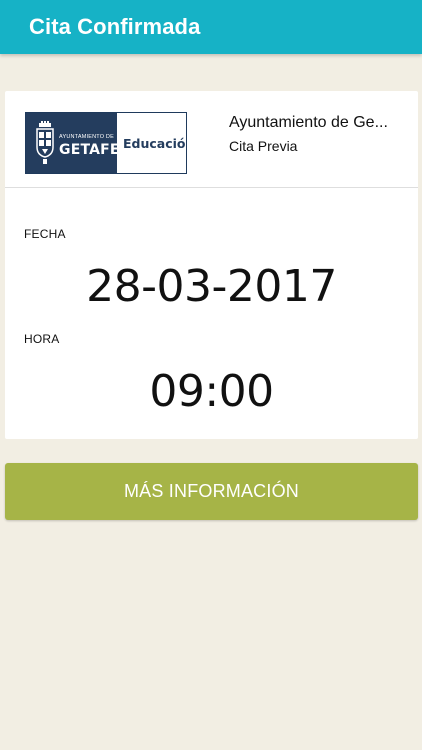 Image resolution: width=422 pixels, height=750 pixels. I want to click on app-bar: Cita Confirmada, so click(211, 27).